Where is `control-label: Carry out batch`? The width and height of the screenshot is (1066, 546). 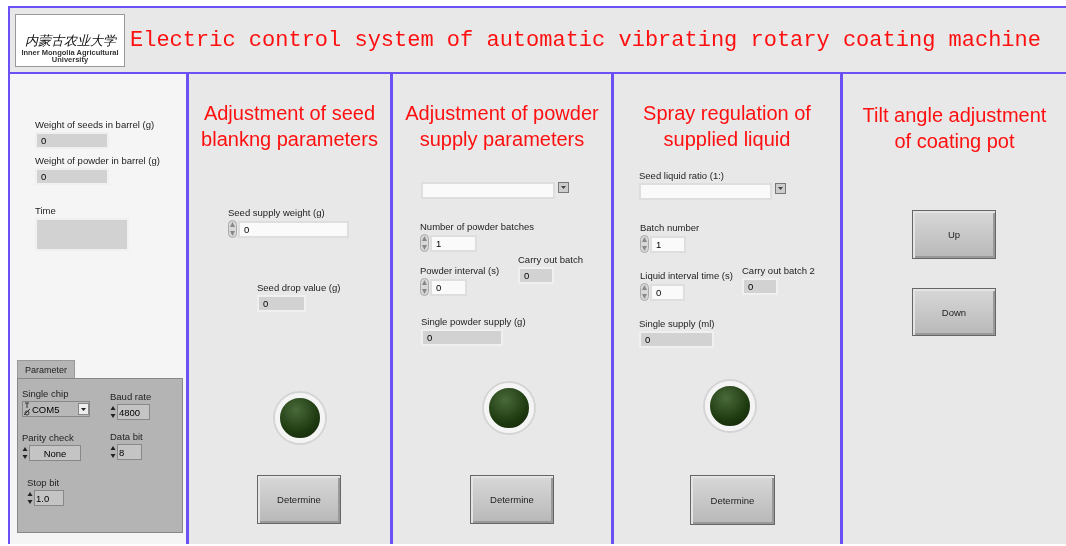 control-label: Carry out batch is located at coordinates (550, 259).